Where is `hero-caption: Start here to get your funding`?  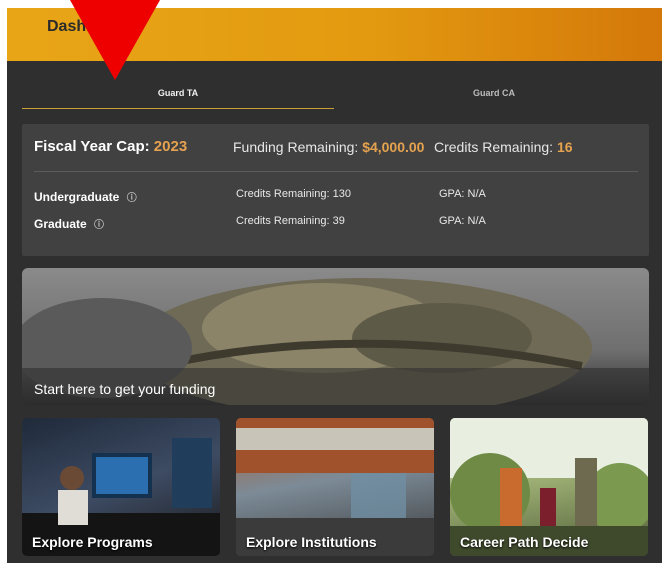 hero-caption: Start here to get your funding is located at coordinates (125, 389).